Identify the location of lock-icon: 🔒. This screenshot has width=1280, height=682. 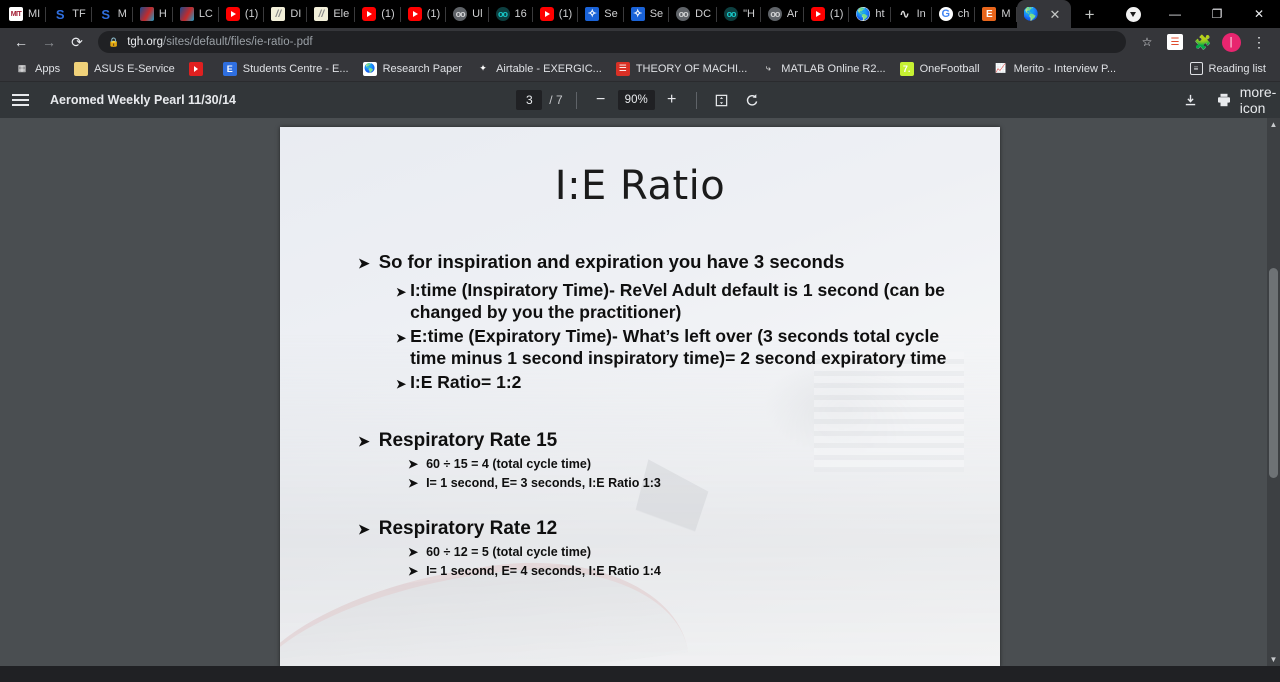
(114, 41).